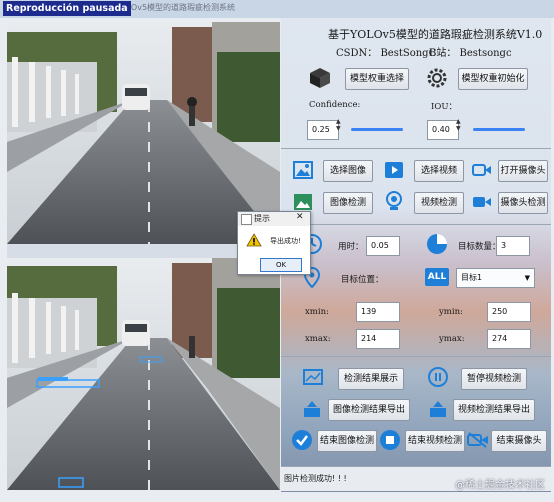  I want to click on camera-detect-icon, so click(482, 202).